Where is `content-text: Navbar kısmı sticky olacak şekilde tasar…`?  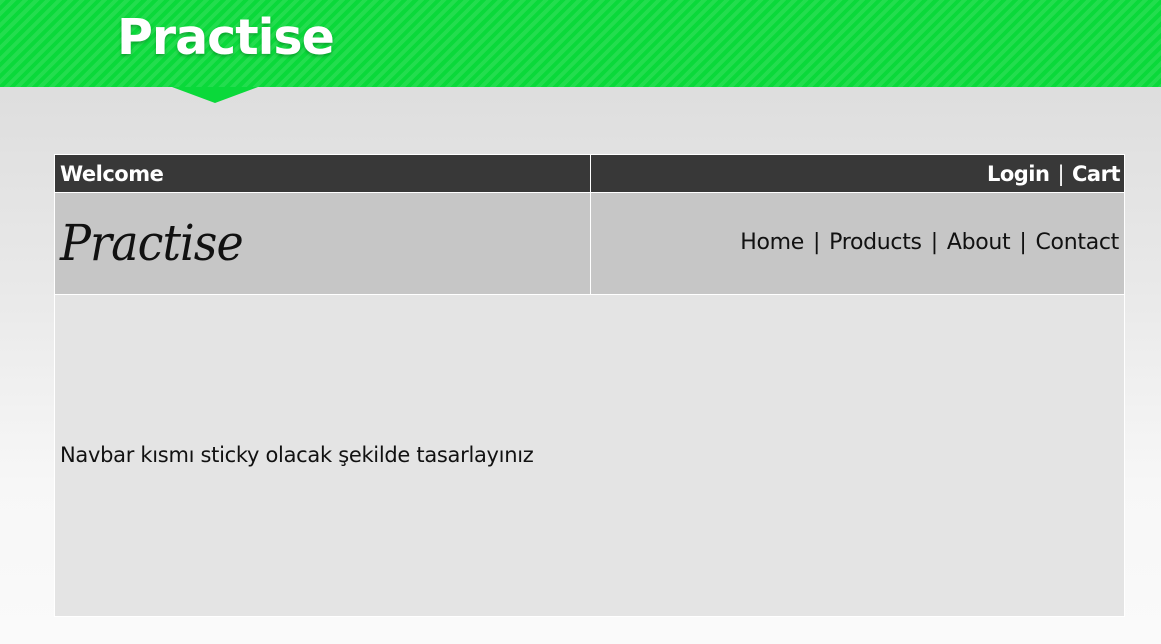 content-text: Navbar kısmı sticky olacak şekilde tasar… is located at coordinates (297, 455).